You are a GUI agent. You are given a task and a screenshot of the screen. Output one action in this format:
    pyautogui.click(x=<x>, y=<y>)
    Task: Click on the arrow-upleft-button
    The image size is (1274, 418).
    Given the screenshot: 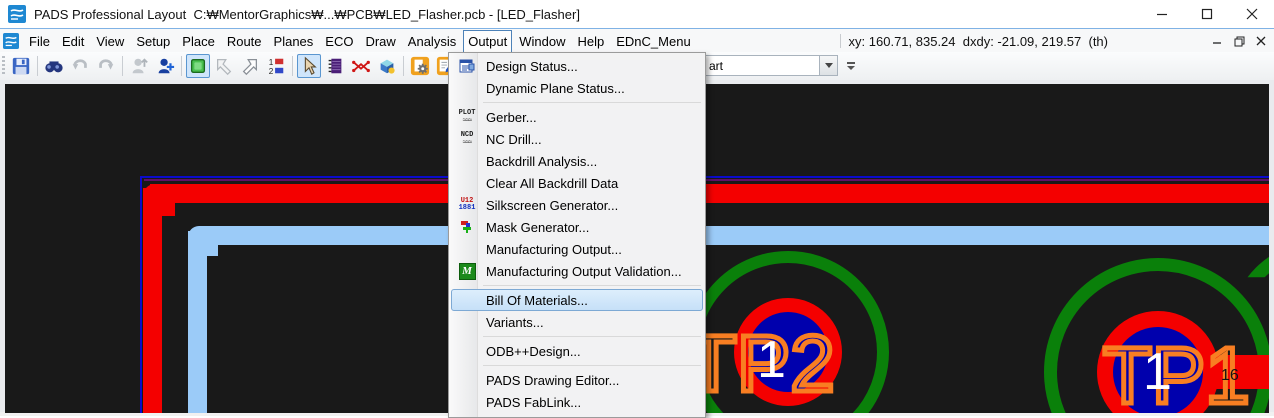 What is the action you would take?
    pyautogui.click(x=224, y=66)
    